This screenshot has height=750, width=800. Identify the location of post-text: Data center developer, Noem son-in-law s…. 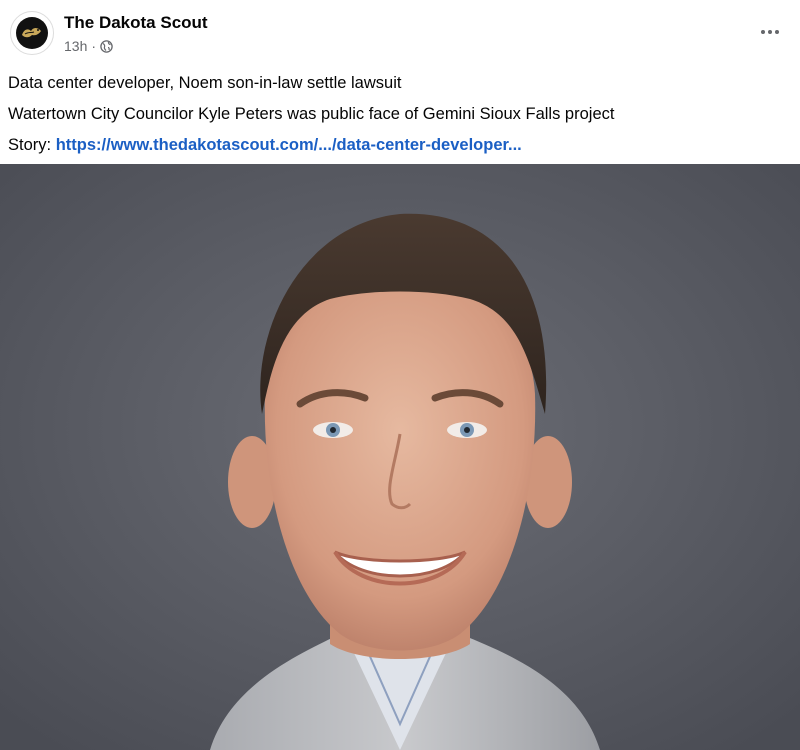
(400, 114).